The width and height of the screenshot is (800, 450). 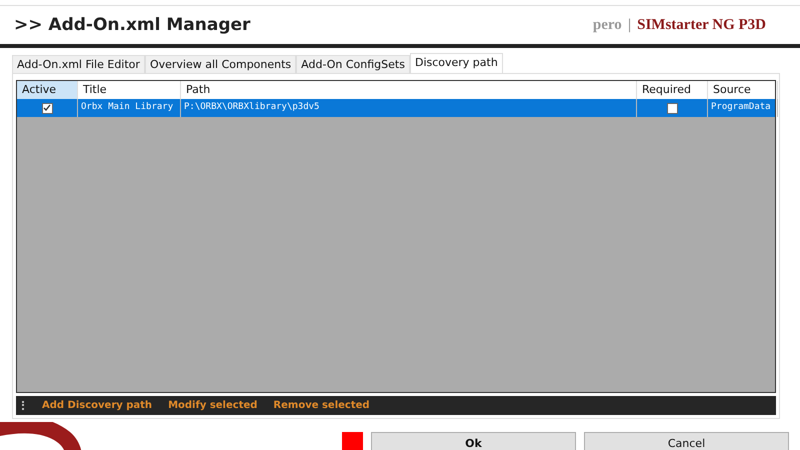 I want to click on table-cell: Orbx Main Library, so click(x=129, y=108).